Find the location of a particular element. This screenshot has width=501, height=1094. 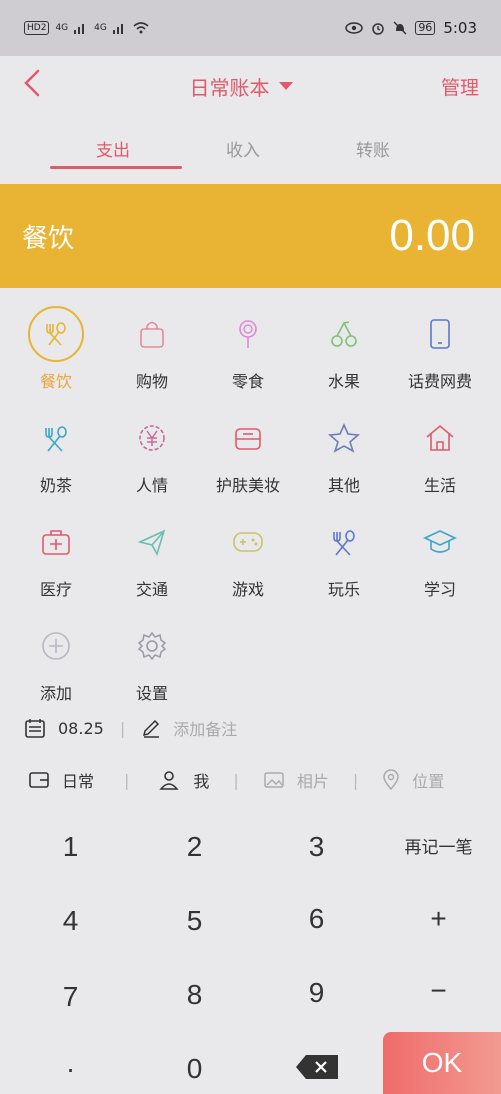

member-selector: 我 is located at coordinates (201, 780).